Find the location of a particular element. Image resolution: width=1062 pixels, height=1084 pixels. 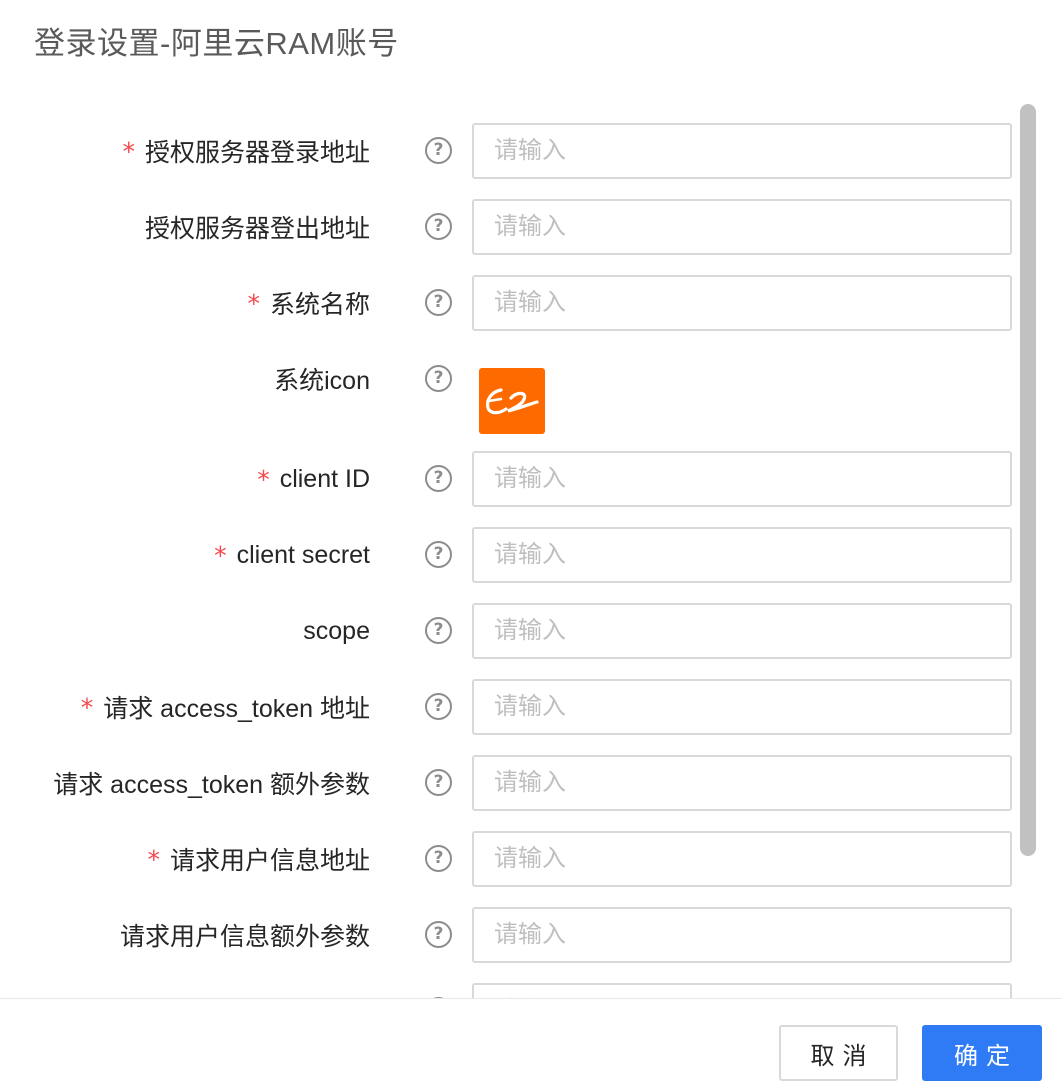

access-token-params-input is located at coordinates (742, 783).